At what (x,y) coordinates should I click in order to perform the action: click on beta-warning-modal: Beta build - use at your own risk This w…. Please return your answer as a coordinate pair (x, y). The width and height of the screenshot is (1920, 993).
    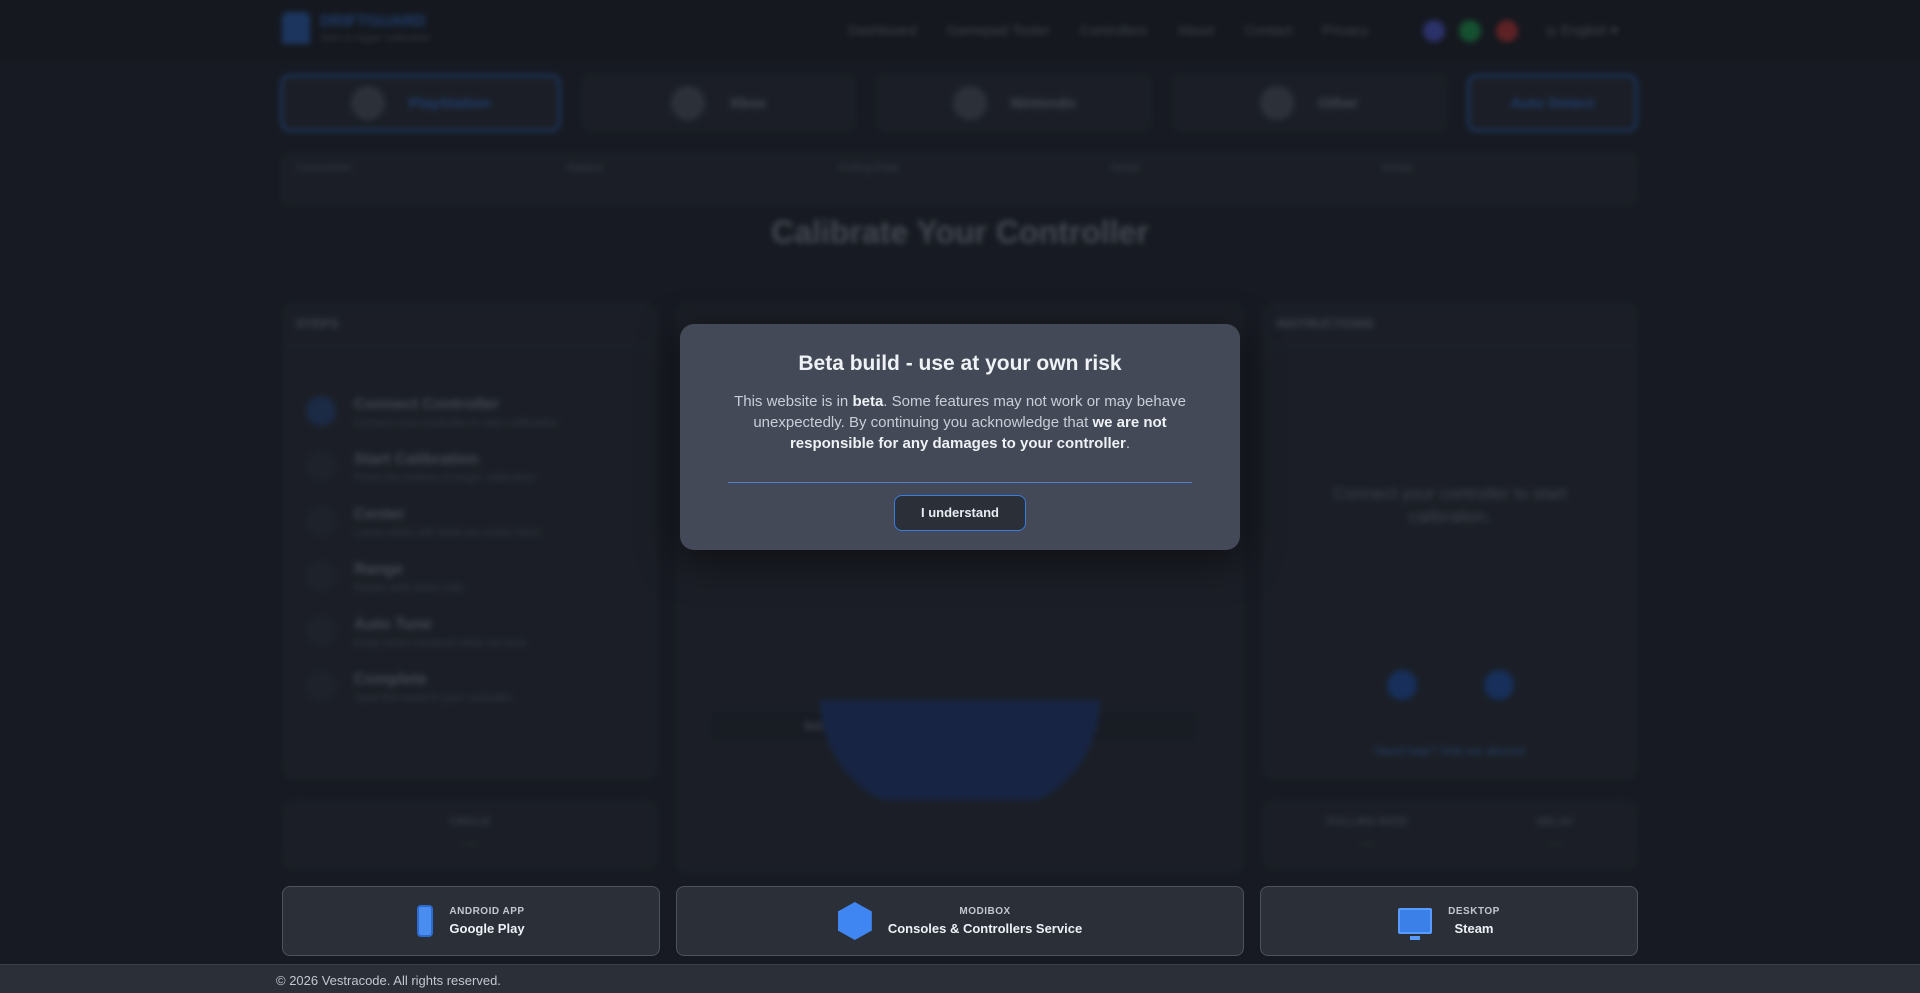
    Looking at the image, I should click on (960, 437).